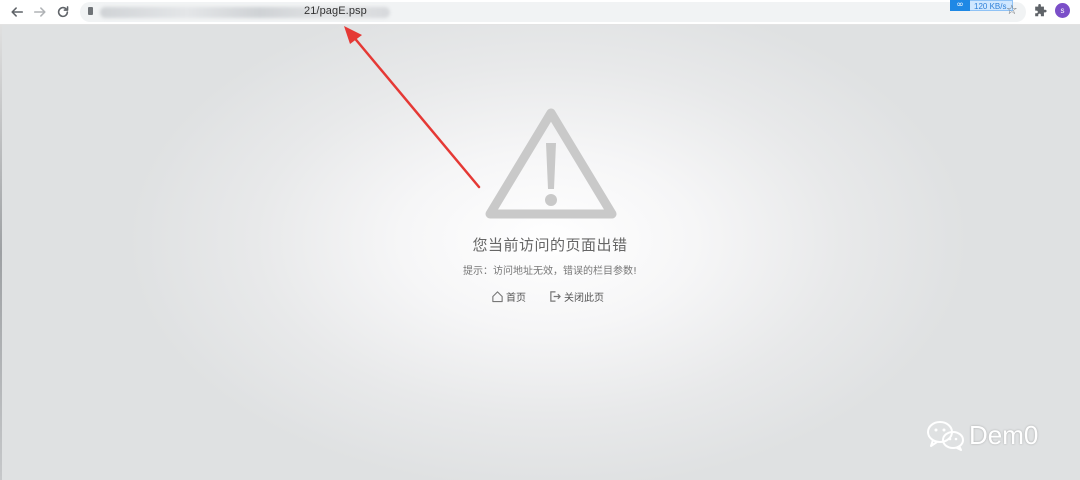 Image resolution: width=1080 pixels, height=480 pixels. What do you see at coordinates (584, 298) in the screenshot?
I see `close-page-link-label: 关闭此页` at bounding box center [584, 298].